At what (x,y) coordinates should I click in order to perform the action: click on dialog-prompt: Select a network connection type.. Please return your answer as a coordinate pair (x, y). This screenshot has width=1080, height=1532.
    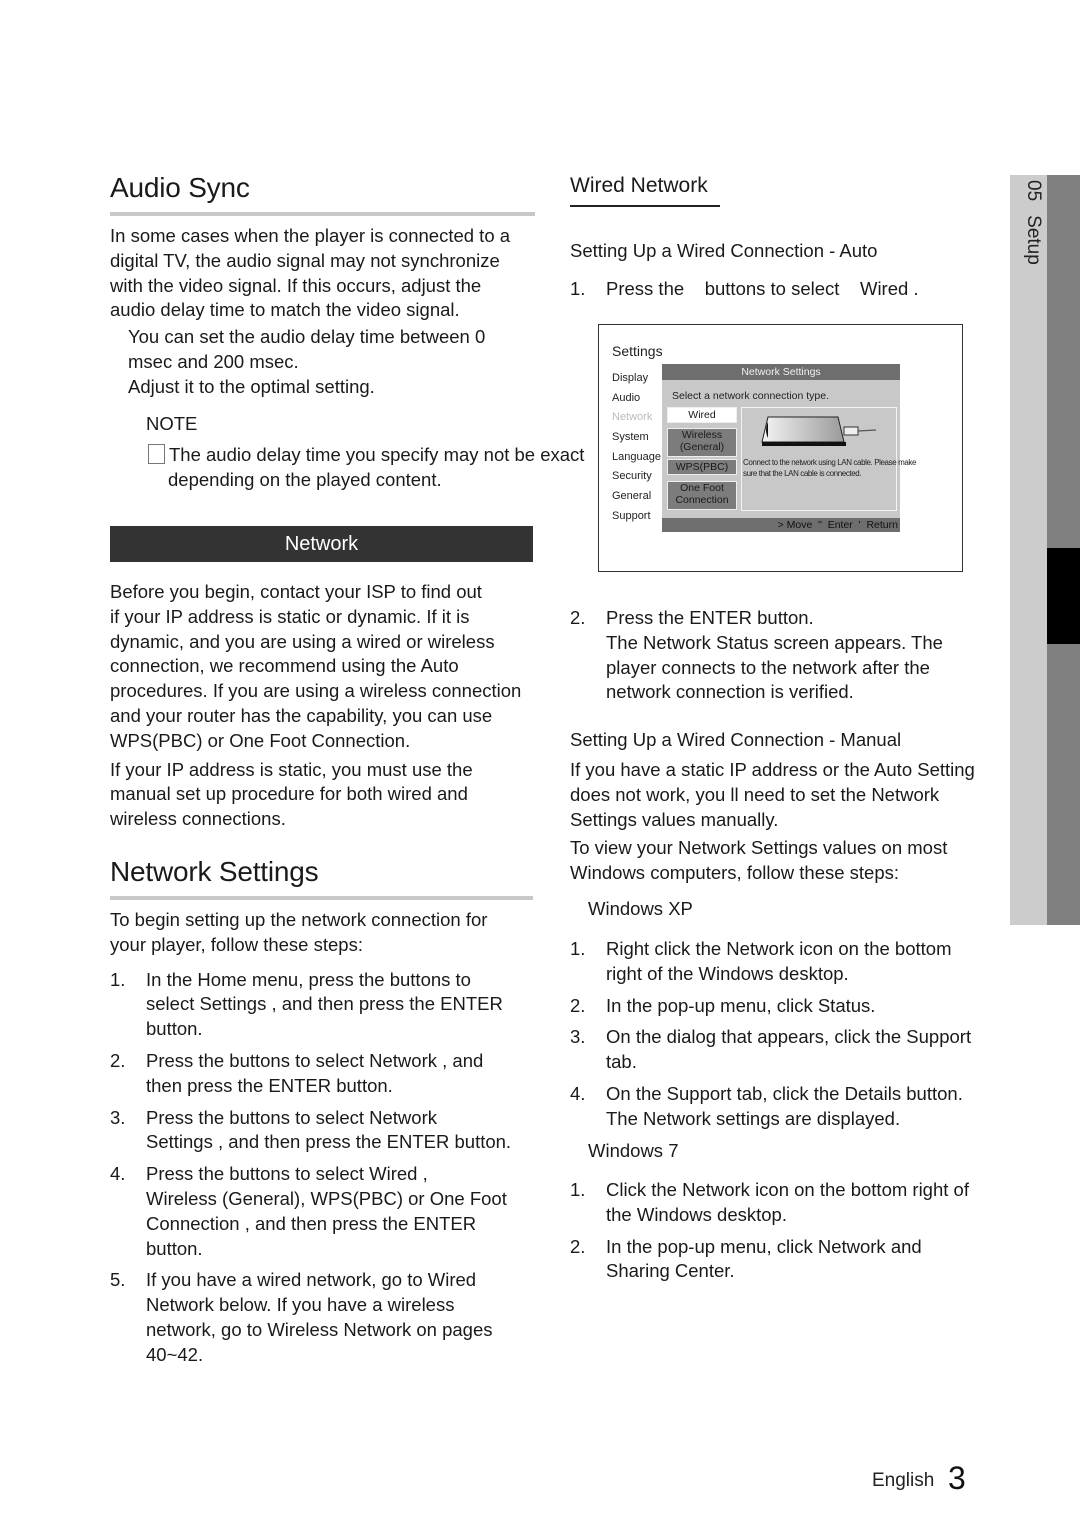
    Looking at the image, I should click on (751, 396).